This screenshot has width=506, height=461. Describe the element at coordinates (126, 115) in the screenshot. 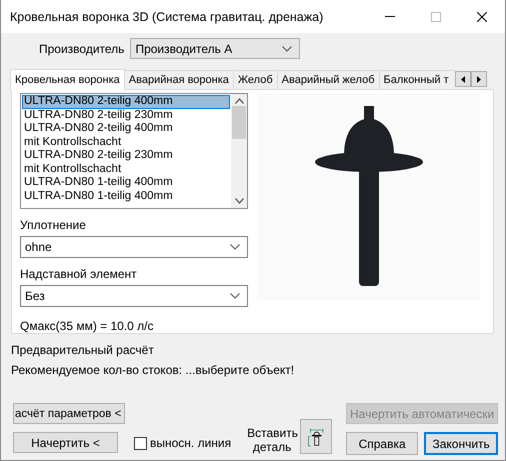

I see `list-item: ULTRA-DN80 2-teilig 230mm` at that location.